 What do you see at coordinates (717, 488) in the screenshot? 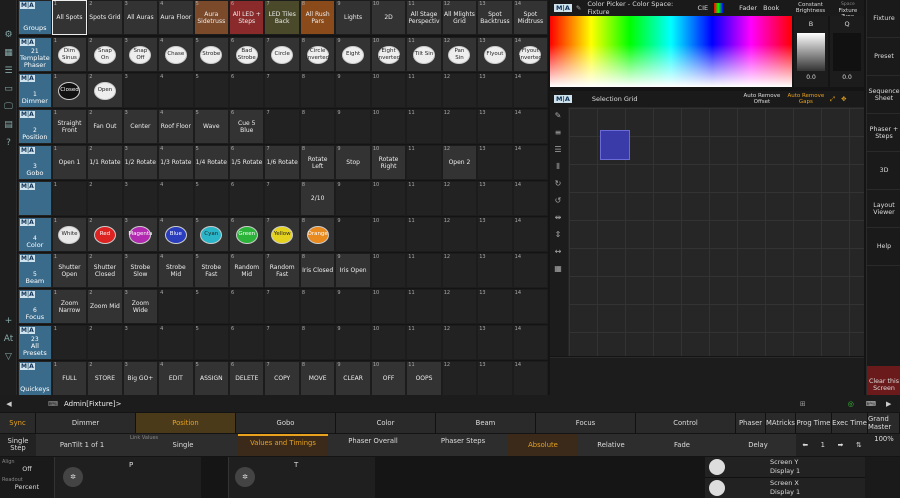
I see `screen-x-knob-icon` at bounding box center [717, 488].